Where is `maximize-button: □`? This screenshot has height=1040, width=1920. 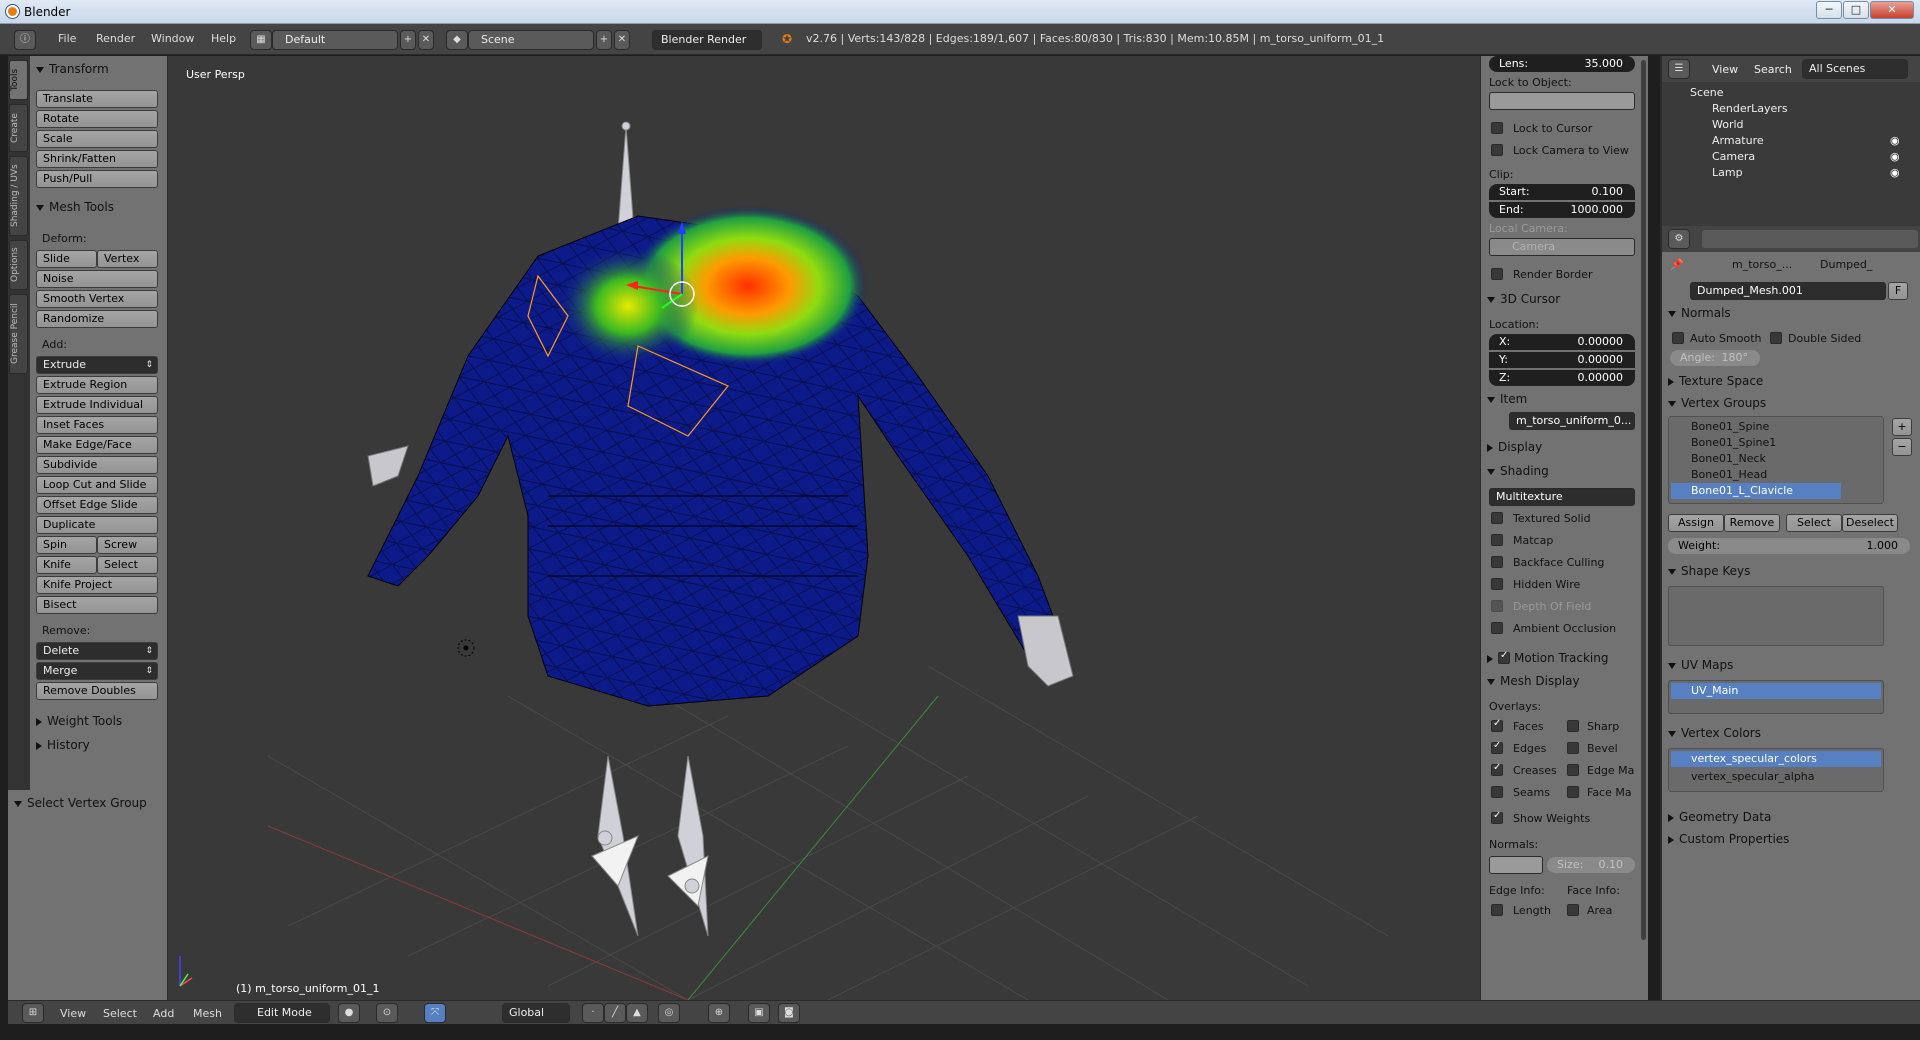
maximize-button: □ is located at coordinates (1856, 10).